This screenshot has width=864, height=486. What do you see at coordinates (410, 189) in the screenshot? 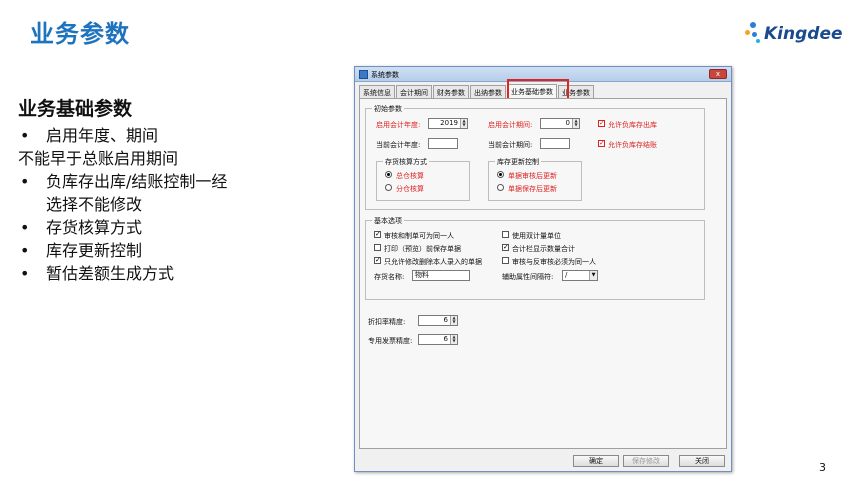
I see `costing-by-warehouse-label: 分仓核算` at bounding box center [410, 189].